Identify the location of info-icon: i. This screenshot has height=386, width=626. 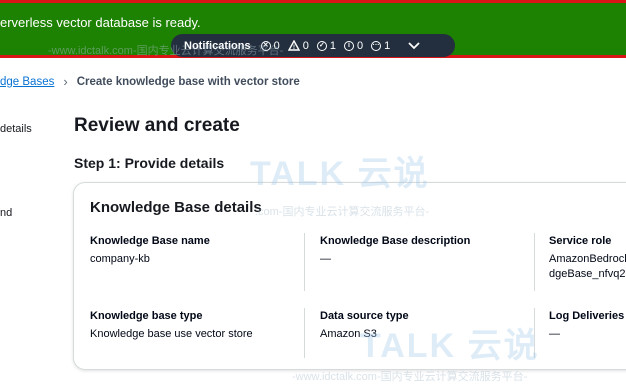
(349, 45).